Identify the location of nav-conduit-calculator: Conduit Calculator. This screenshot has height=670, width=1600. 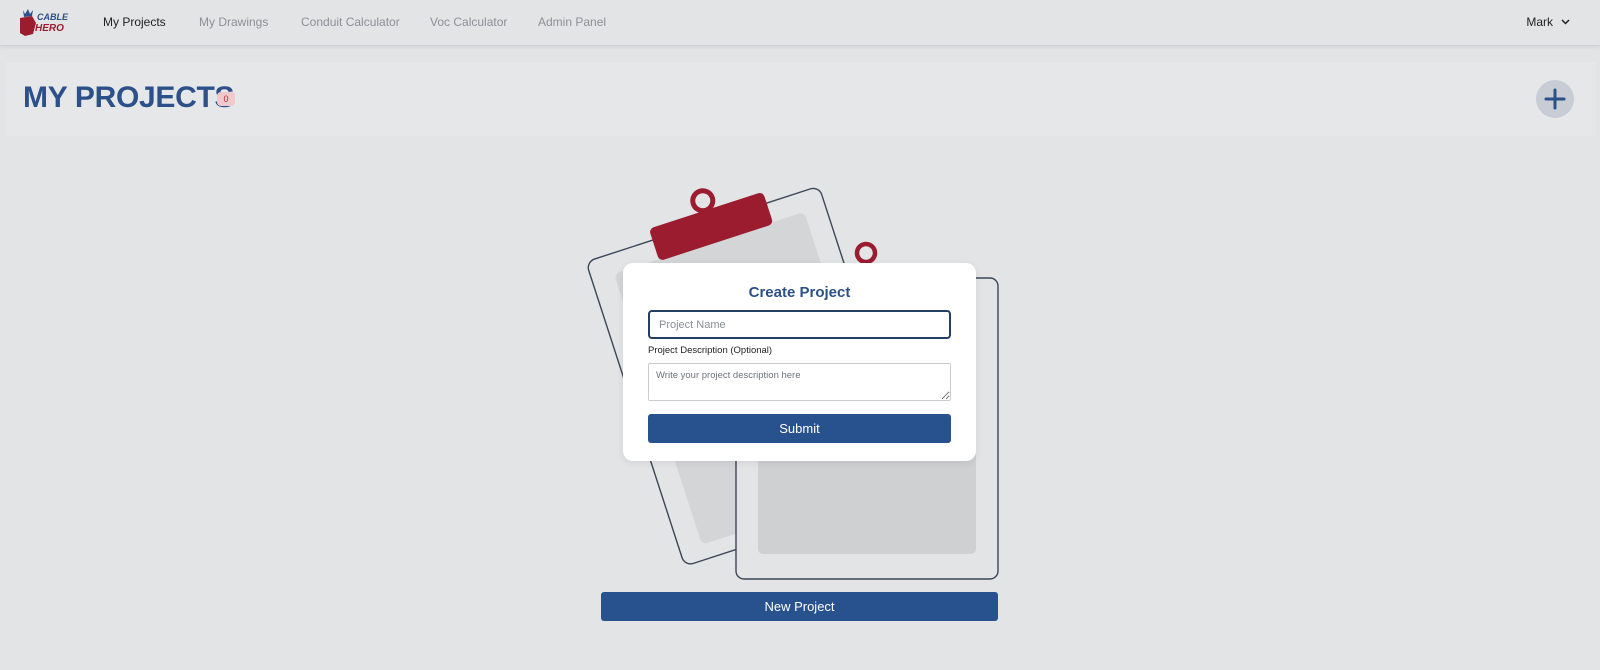
(350, 22).